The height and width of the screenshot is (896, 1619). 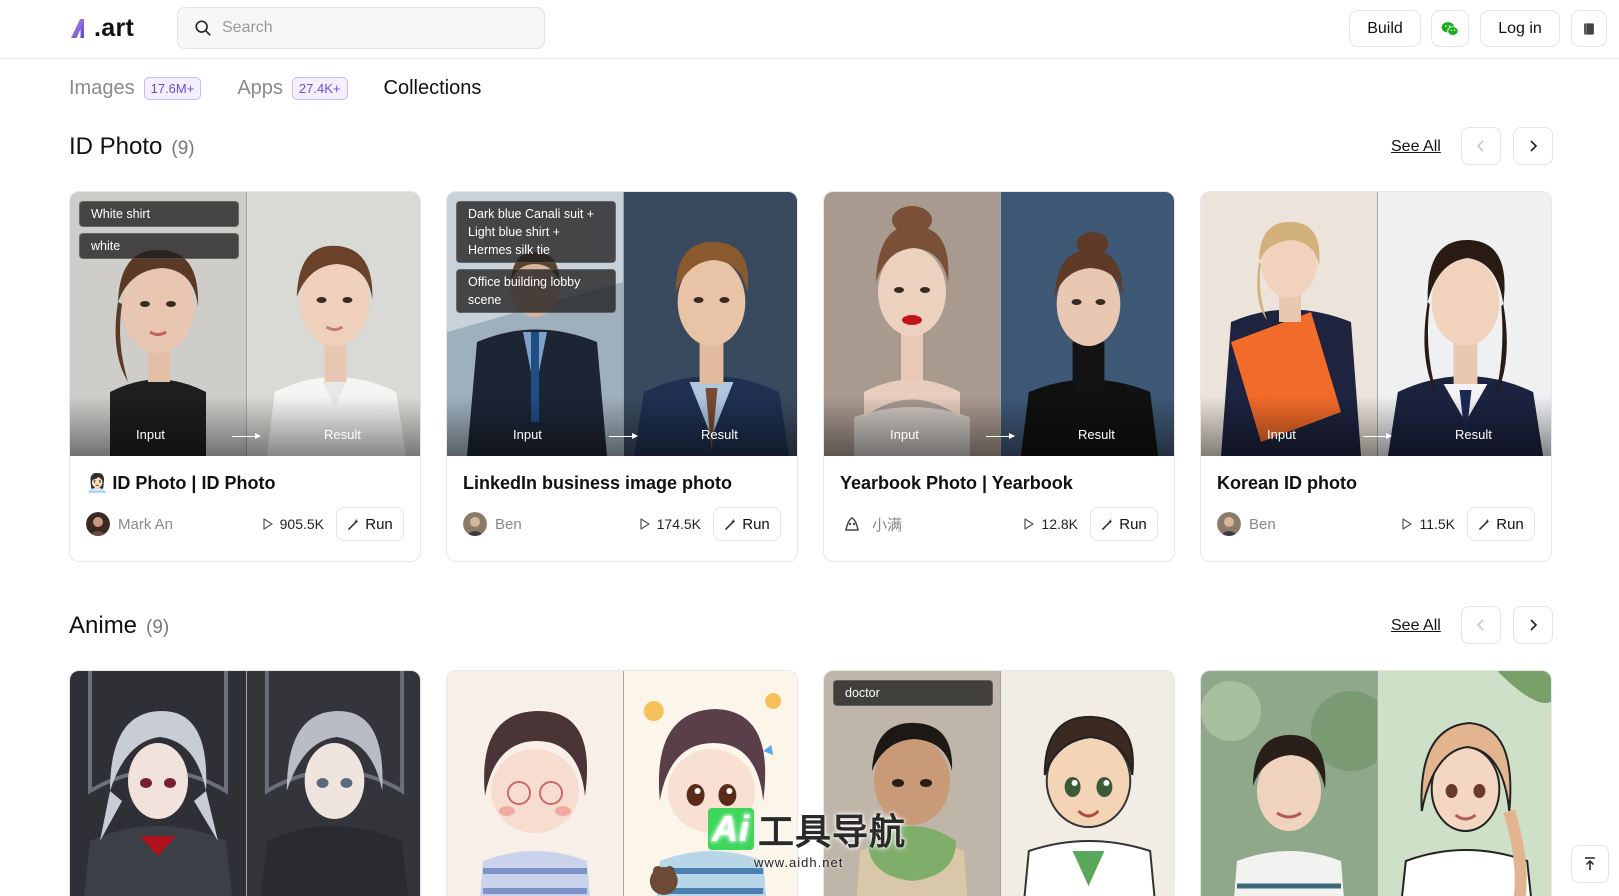 I want to click on title-text: LinkedIn business image photo, so click(x=598, y=483).